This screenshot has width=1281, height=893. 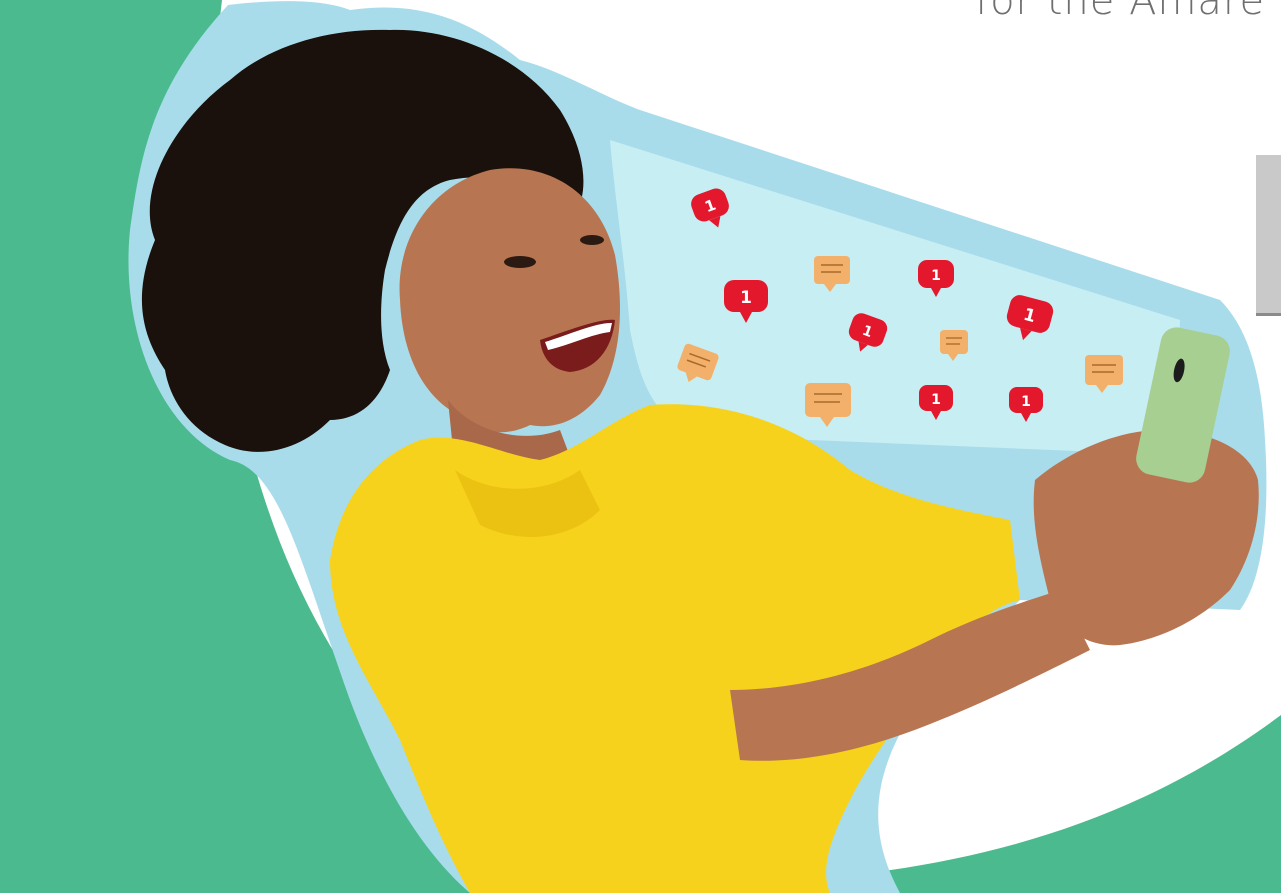 What do you see at coordinates (509, 300) in the screenshot?
I see `face` at bounding box center [509, 300].